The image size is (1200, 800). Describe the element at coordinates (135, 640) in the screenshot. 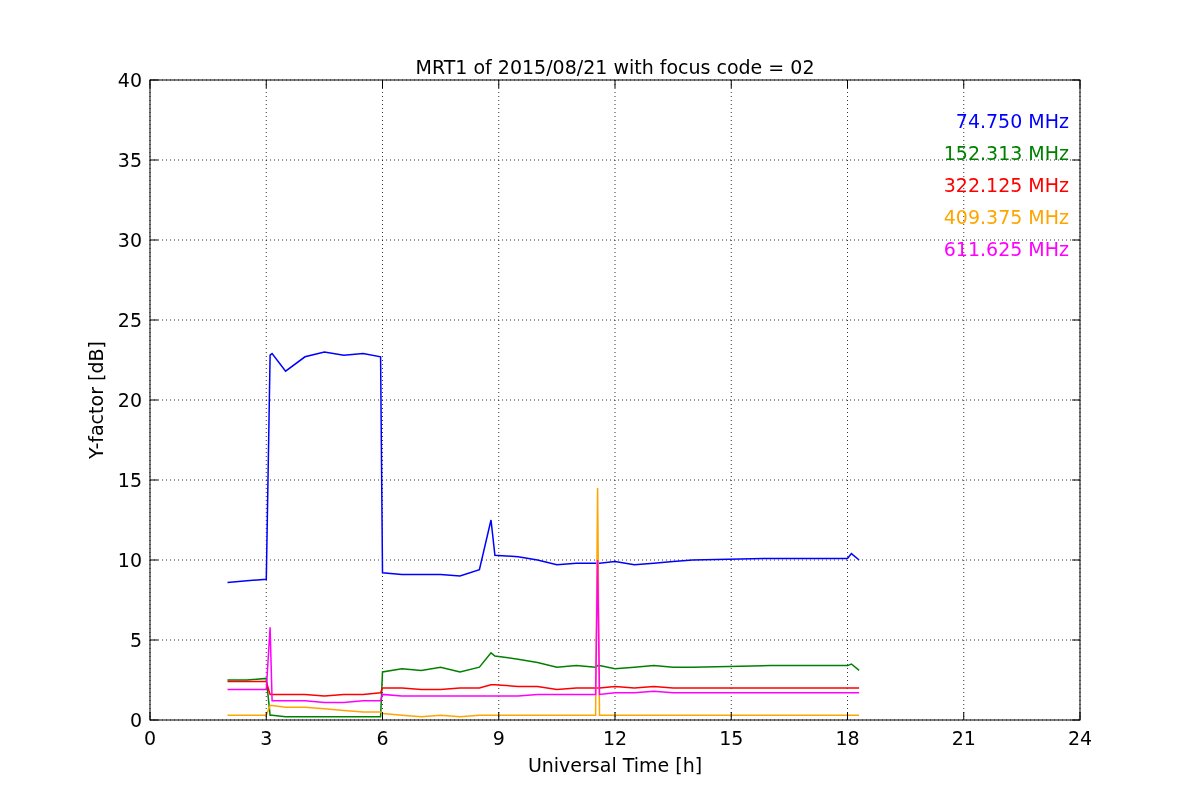

I see `y-tick-label: 5` at that location.